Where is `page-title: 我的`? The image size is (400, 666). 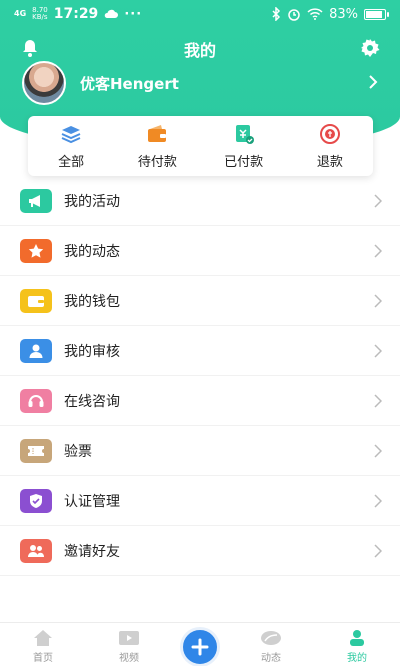
page-title: 我的 is located at coordinates (199, 50).